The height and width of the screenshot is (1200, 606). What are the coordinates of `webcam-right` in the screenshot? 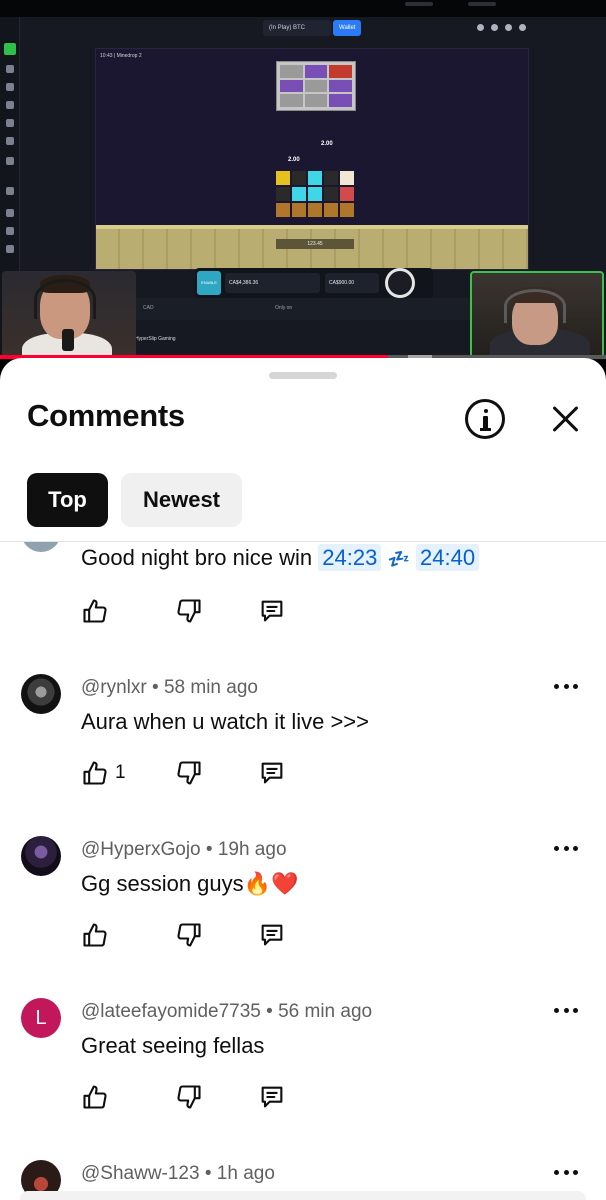 It's located at (537, 314).